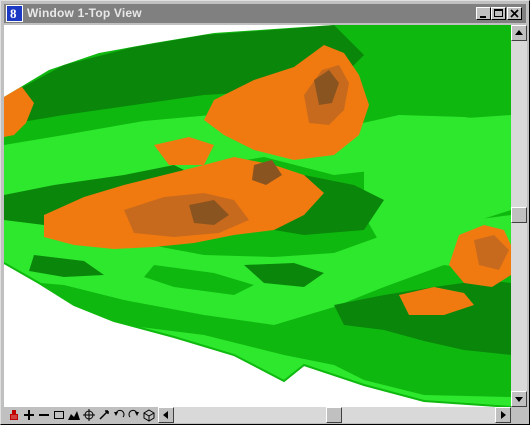  I want to click on maximize-button, so click(498, 13).